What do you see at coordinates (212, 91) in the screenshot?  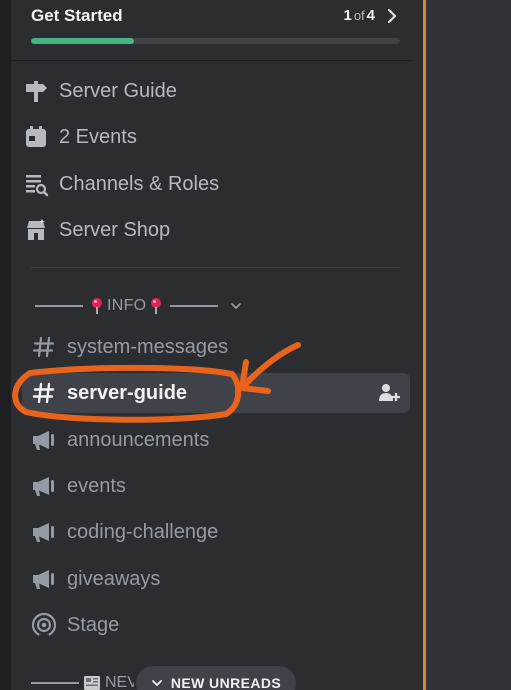 I see `nav-server-guide: Server Guide` at bounding box center [212, 91].